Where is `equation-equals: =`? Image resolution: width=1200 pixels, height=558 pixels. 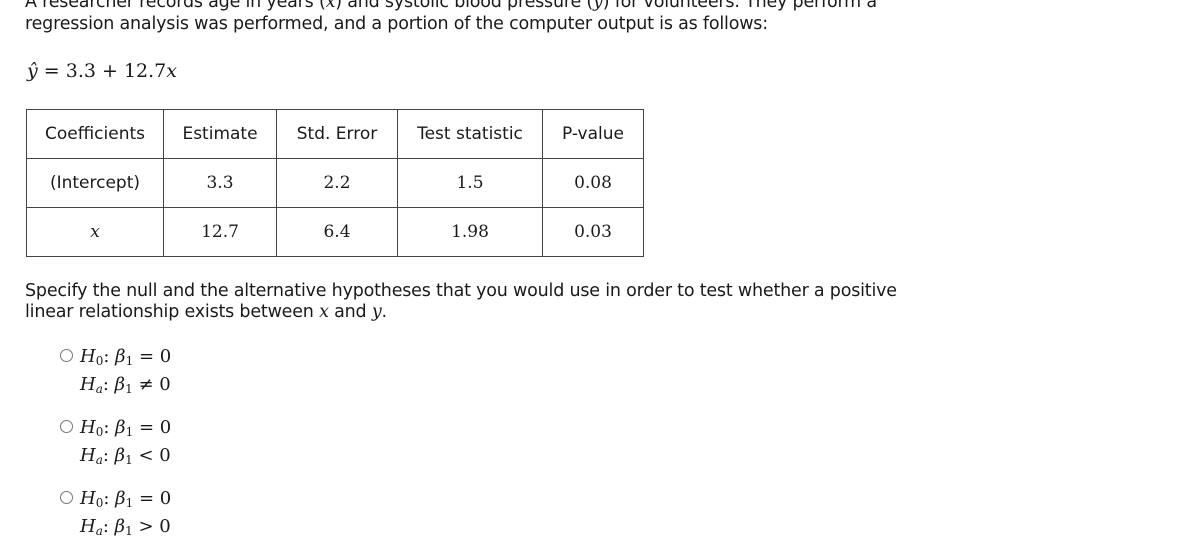
equation-equals: = is located at coordinates (51, 71).